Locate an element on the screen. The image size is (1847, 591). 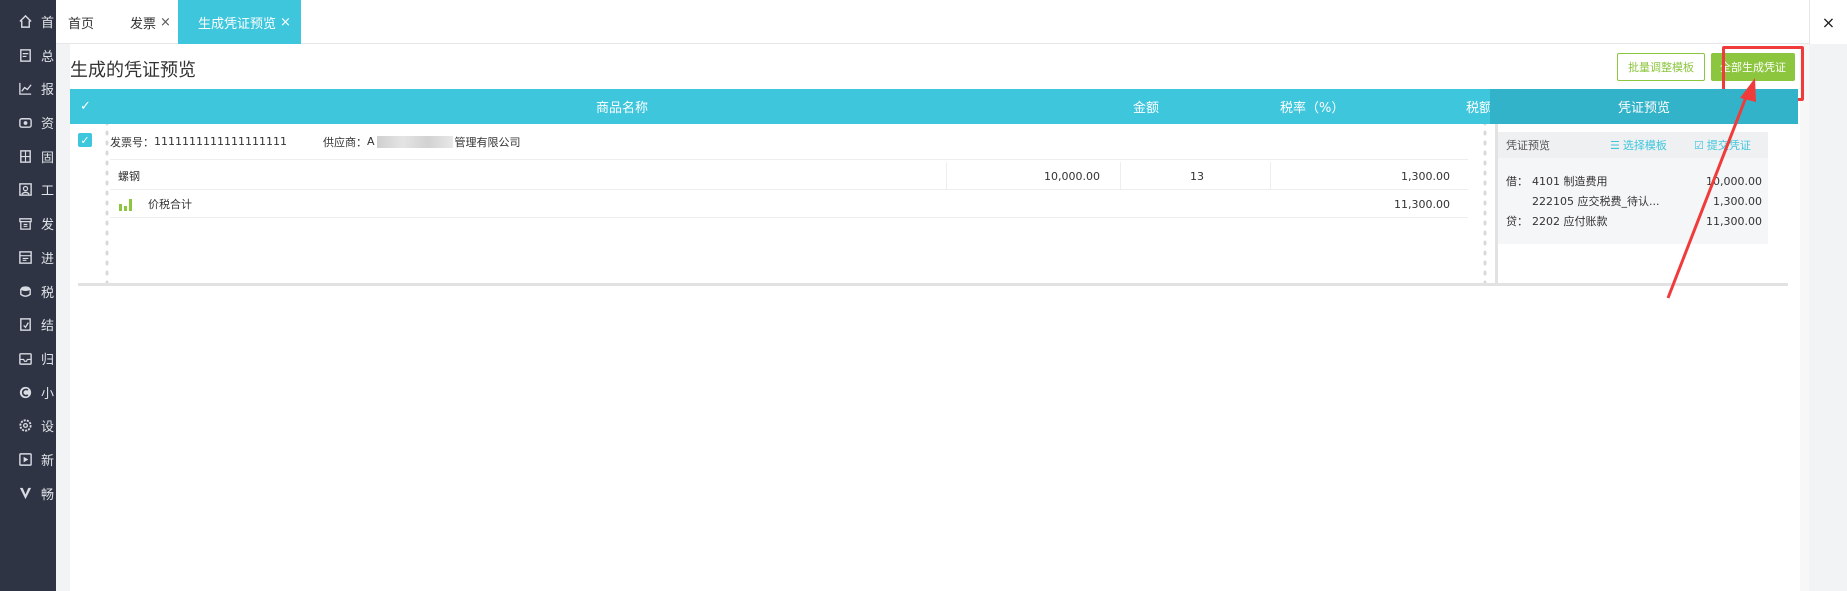
v-logo-icon is located at coordinates (25, 493).